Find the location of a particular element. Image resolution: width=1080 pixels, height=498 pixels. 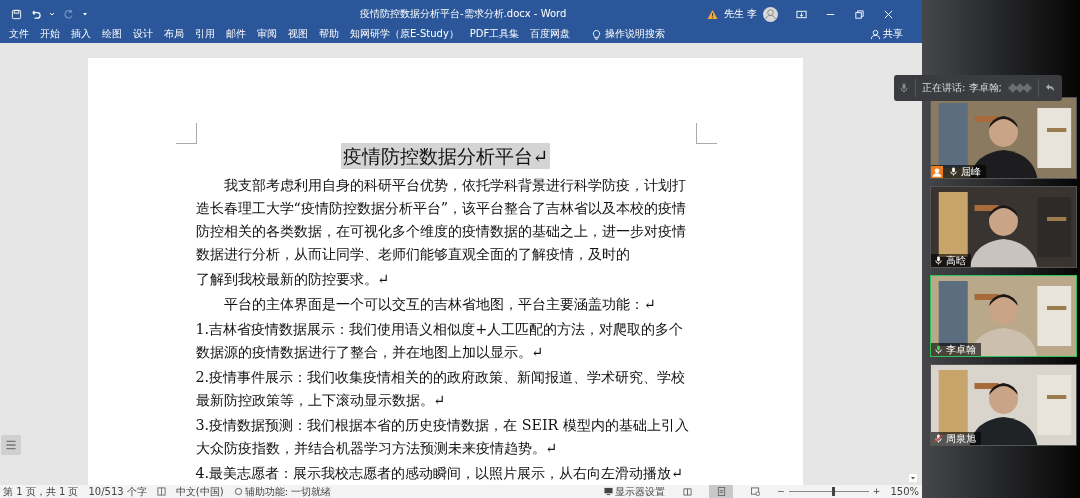

display-settings: 显示器设置 is located at coordinates (635, 491).